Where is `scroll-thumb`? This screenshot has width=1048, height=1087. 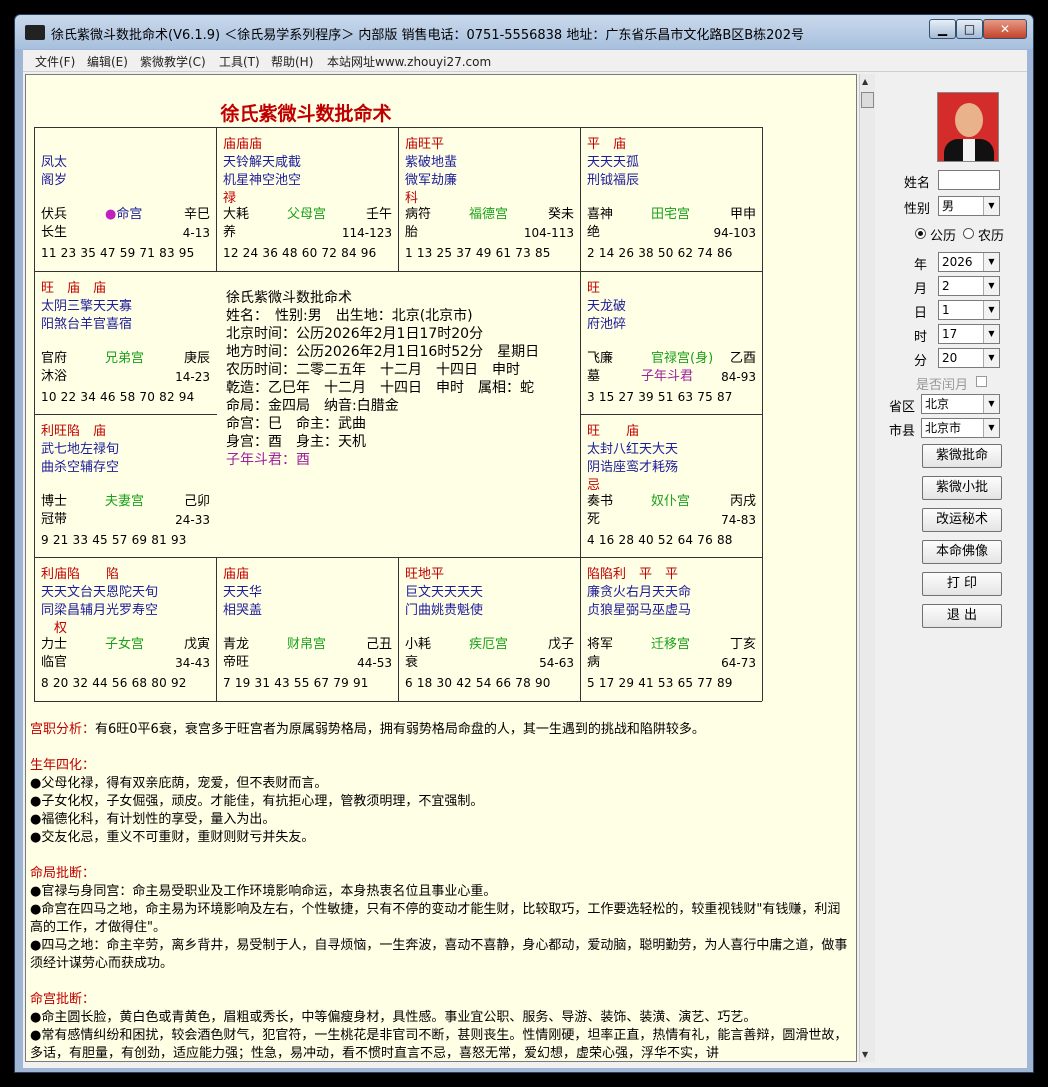 scroll-thumb is located at coordinates (867, 100).